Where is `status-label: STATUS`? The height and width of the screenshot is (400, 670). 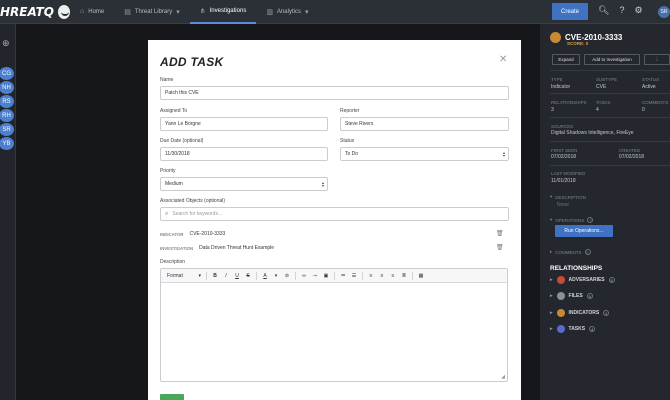
status-label: STATUS is located at coordinates (651, 79).